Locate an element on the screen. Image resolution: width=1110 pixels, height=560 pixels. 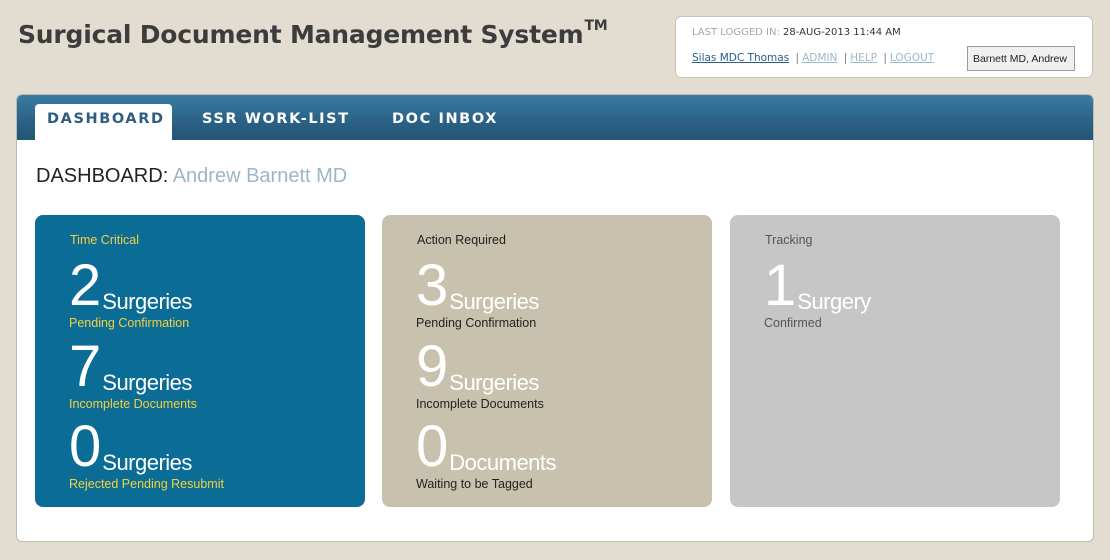
page-title: DASHBOARD: Andrew Barnett MD is located at coordinates (191, 176).